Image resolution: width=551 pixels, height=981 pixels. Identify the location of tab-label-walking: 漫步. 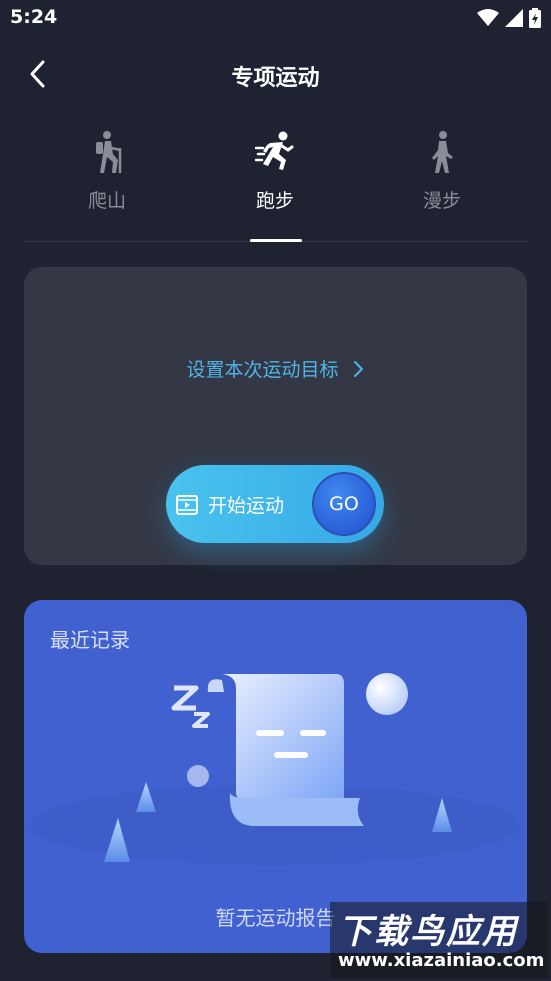
(441, 201).